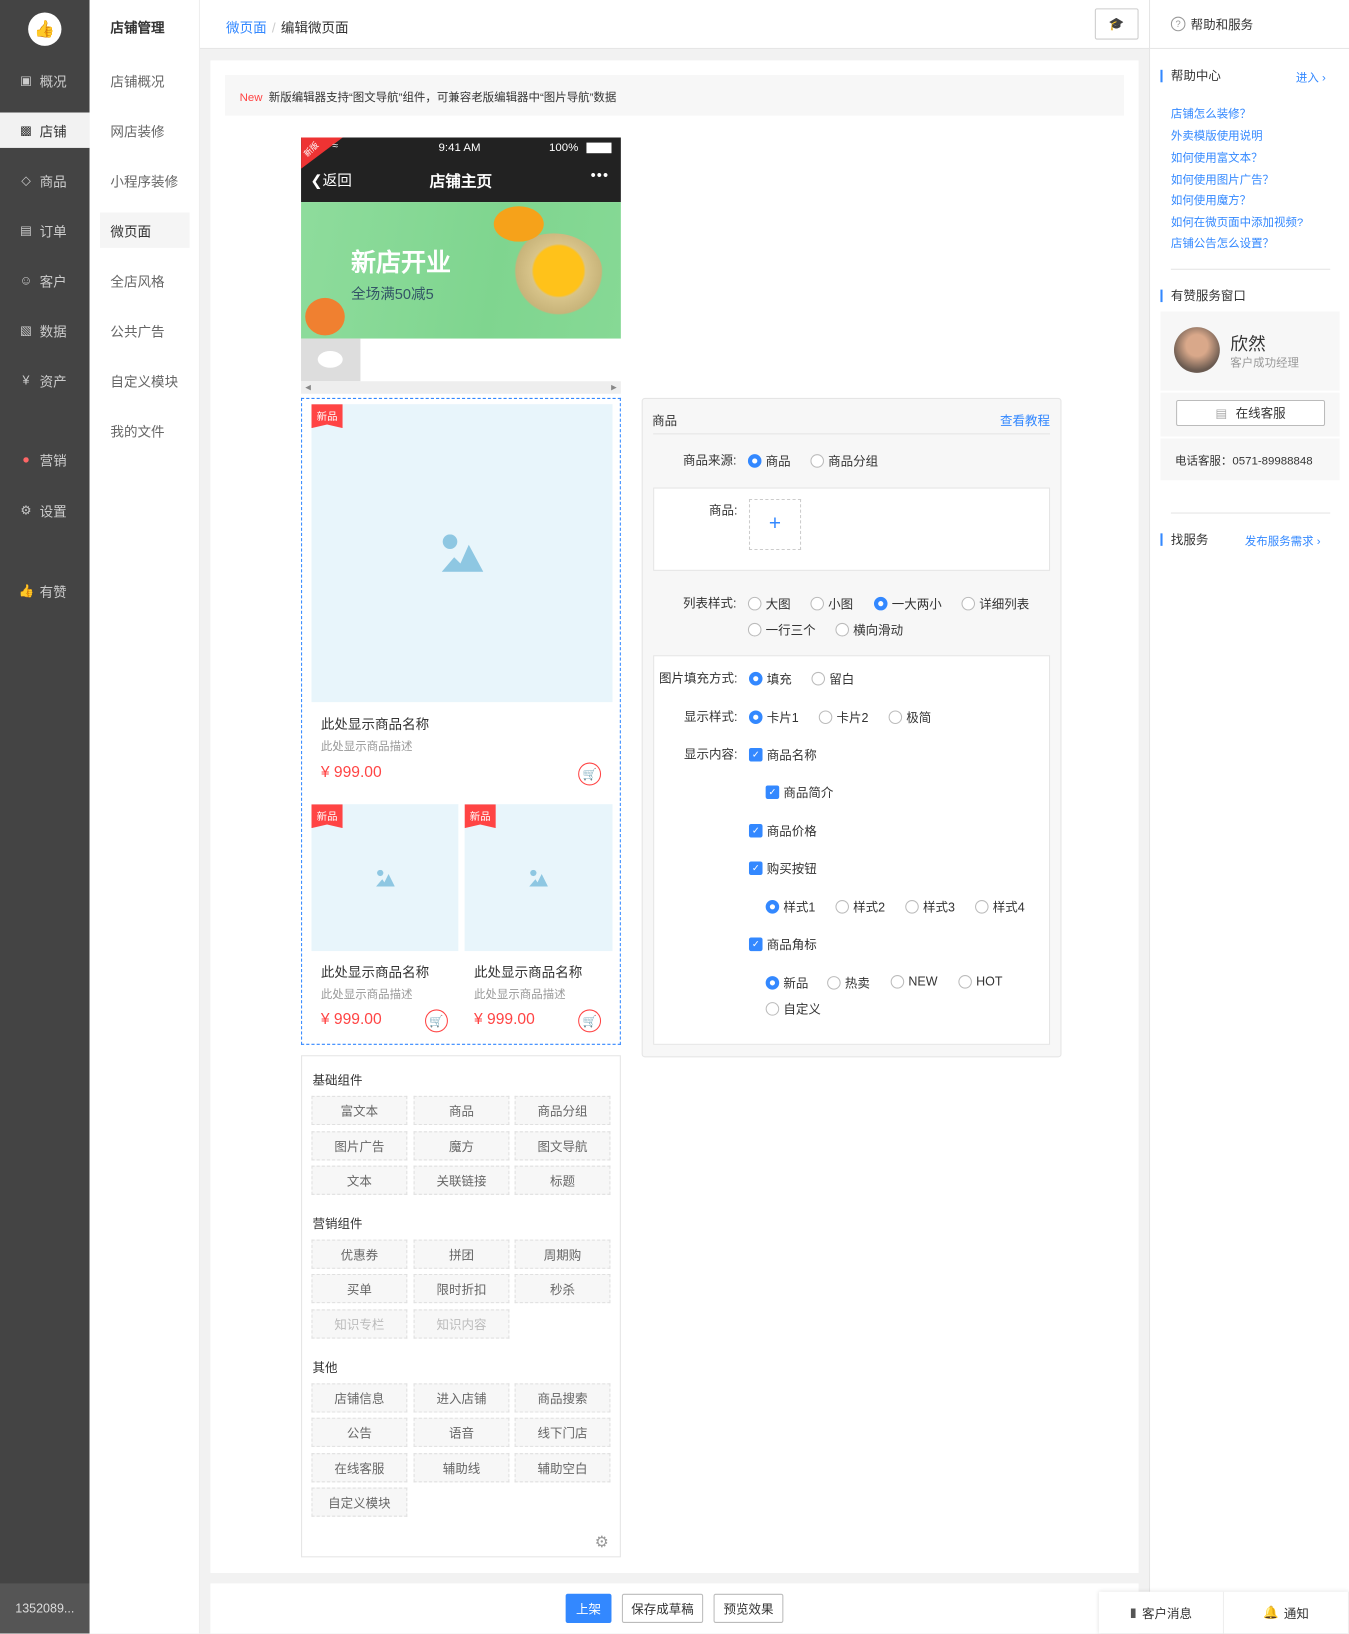  Describe the element at coordinates (45, 280) in the screenshot. I see `nav-item-customers: ☺ 客户` at that location.